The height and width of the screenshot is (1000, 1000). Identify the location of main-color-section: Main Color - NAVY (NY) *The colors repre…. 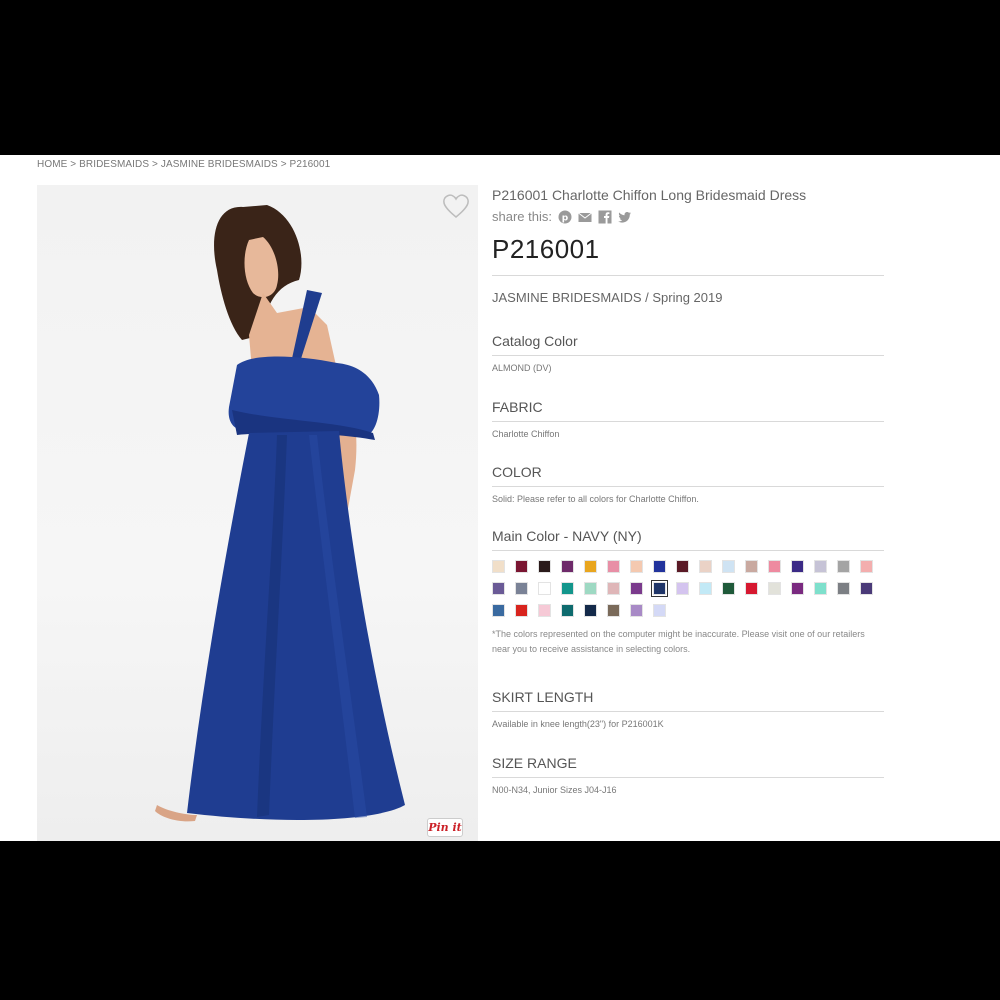
(688, 592).